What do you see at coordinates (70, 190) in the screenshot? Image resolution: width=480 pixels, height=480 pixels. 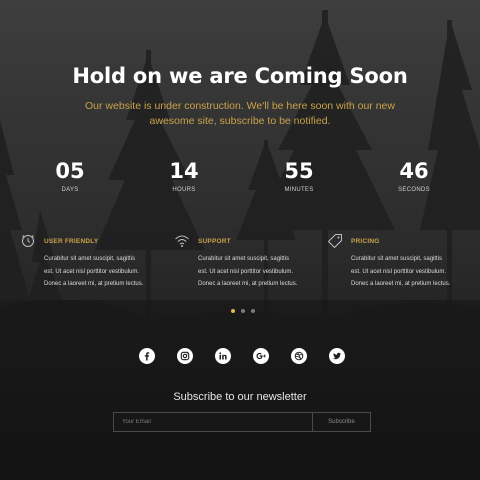 I see `countdown-label: DAYS` at bounding box center [70, 190].